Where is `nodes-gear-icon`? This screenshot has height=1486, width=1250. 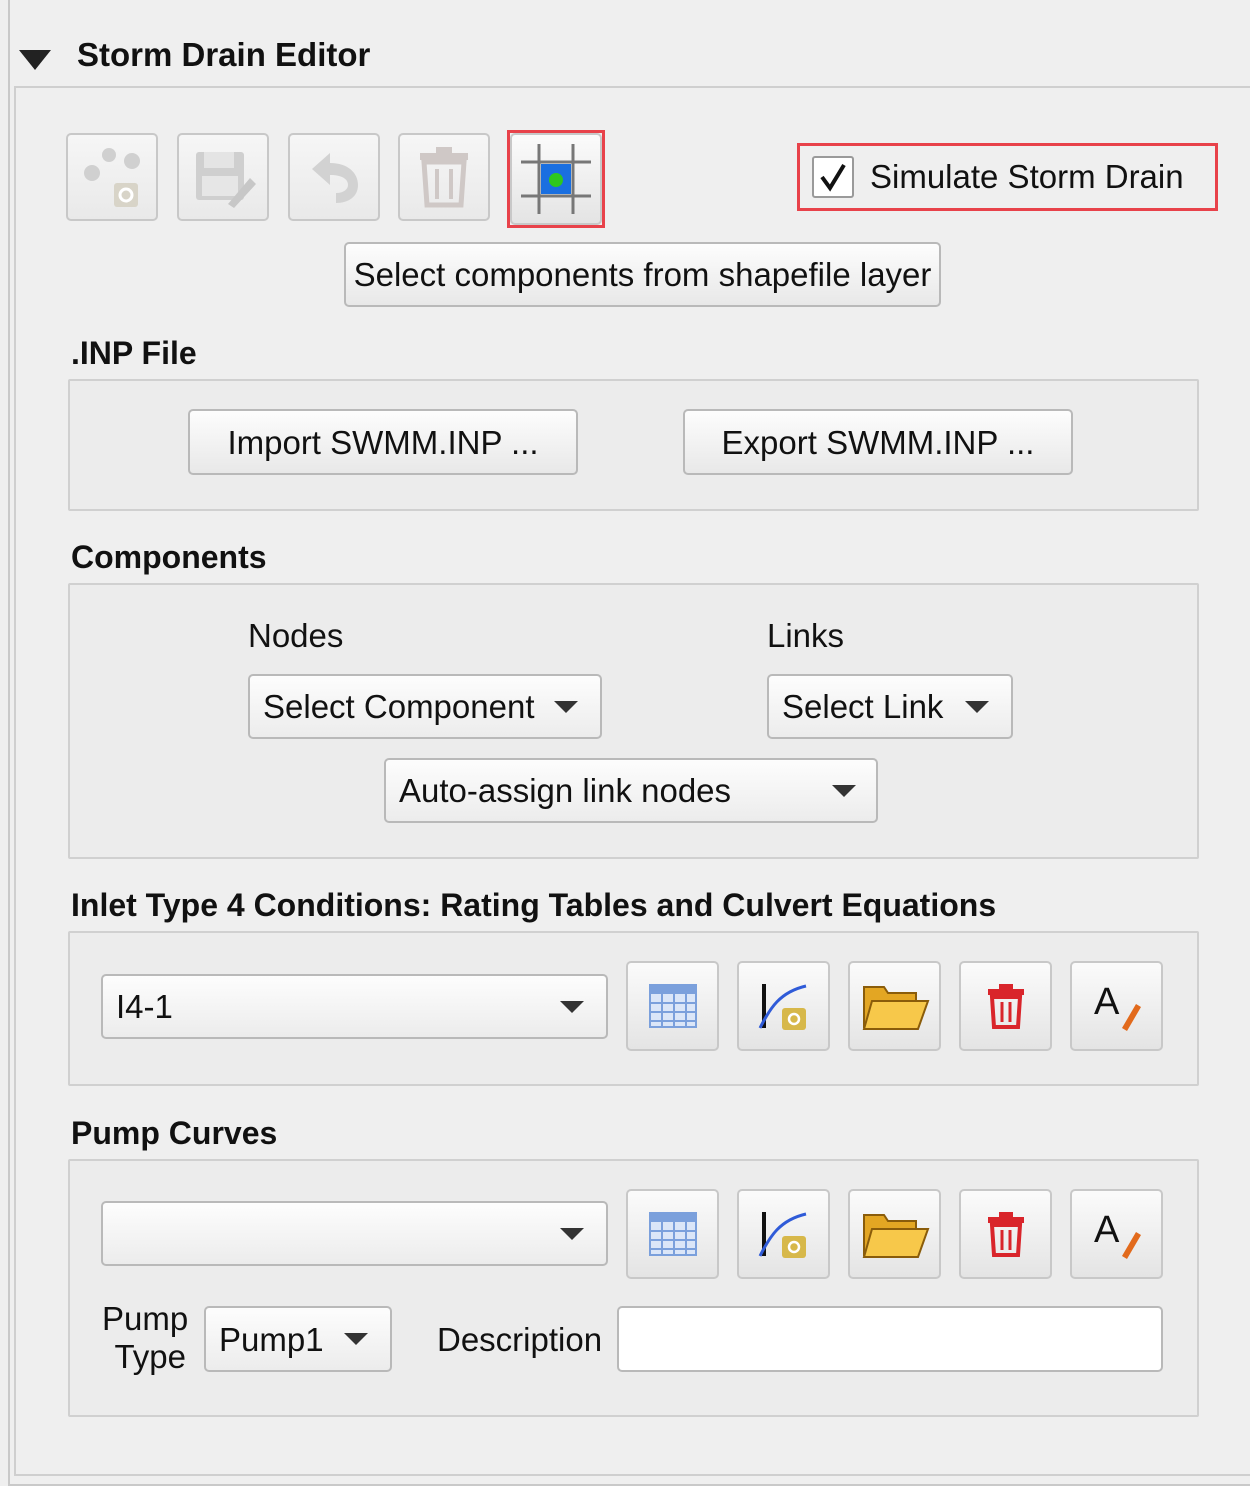
nodes-gear-icon is located at coordinates (112, 177).